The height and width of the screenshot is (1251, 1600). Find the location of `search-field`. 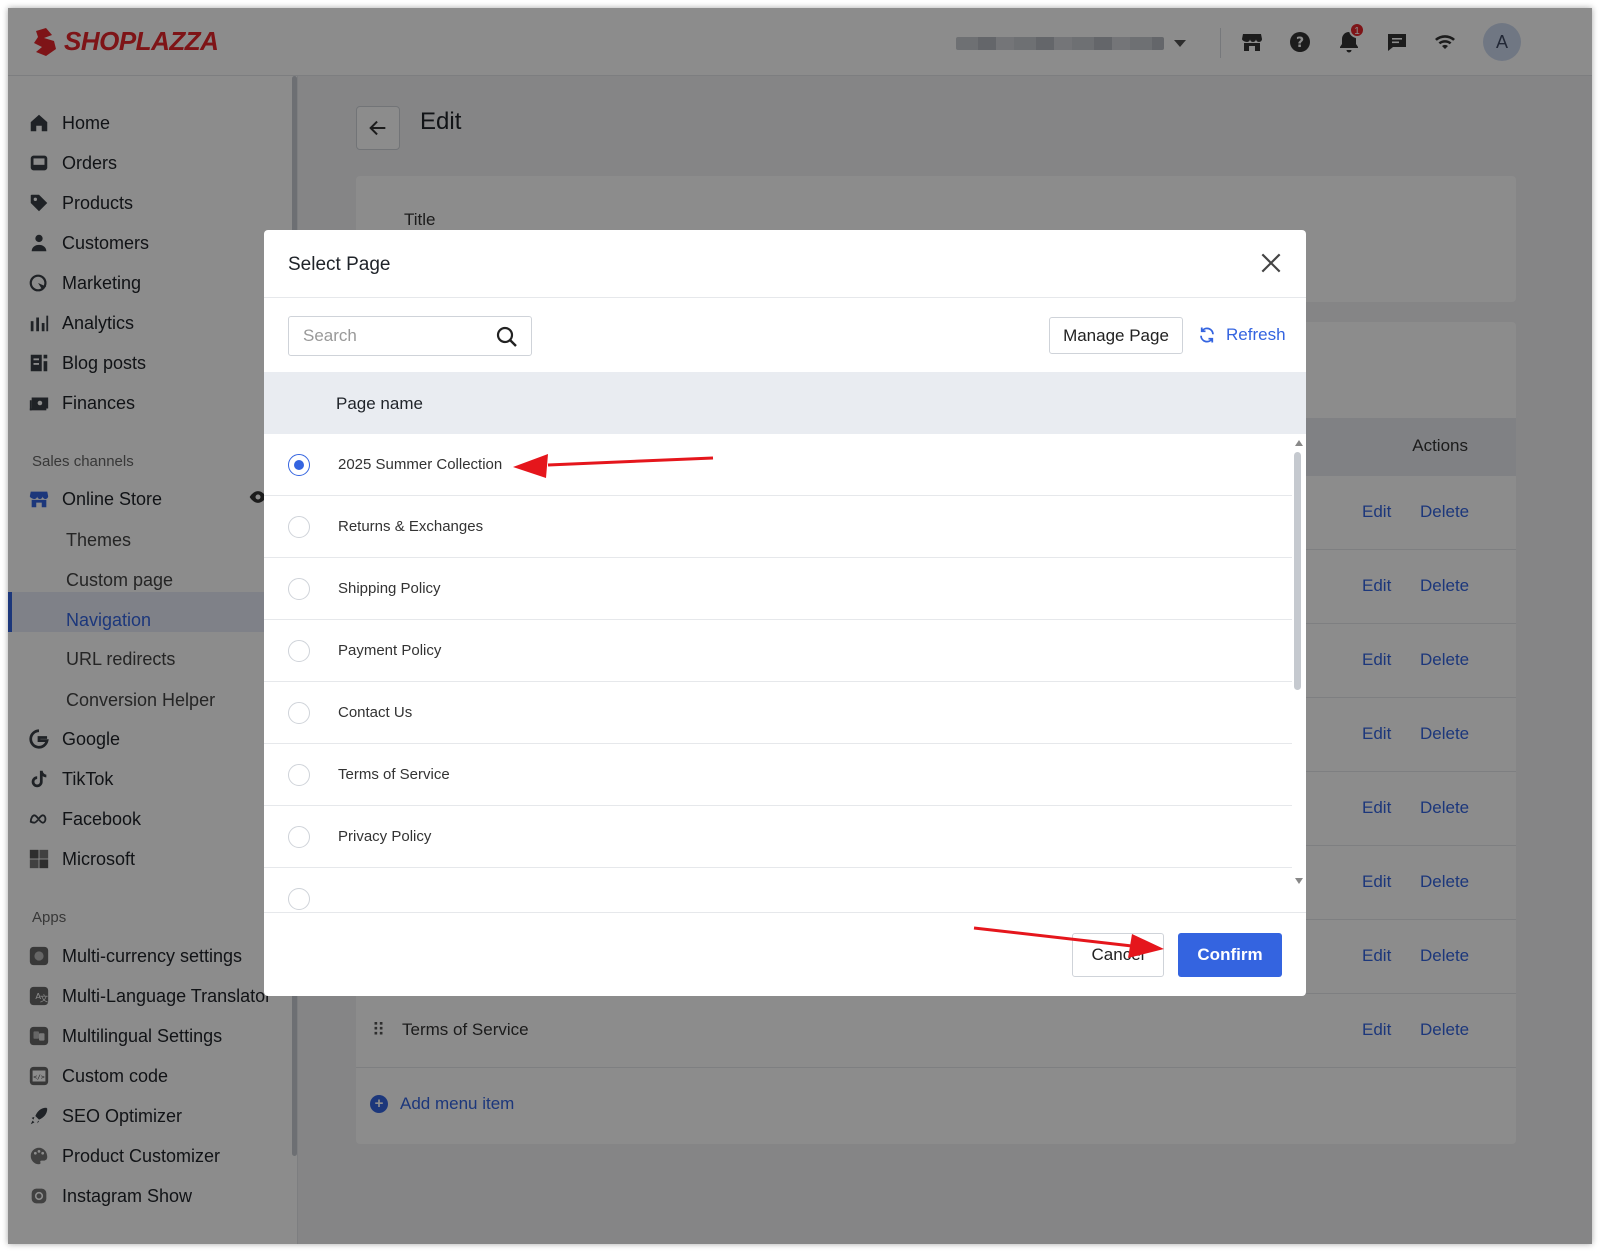

search-field is located at coordinates (410, 336).